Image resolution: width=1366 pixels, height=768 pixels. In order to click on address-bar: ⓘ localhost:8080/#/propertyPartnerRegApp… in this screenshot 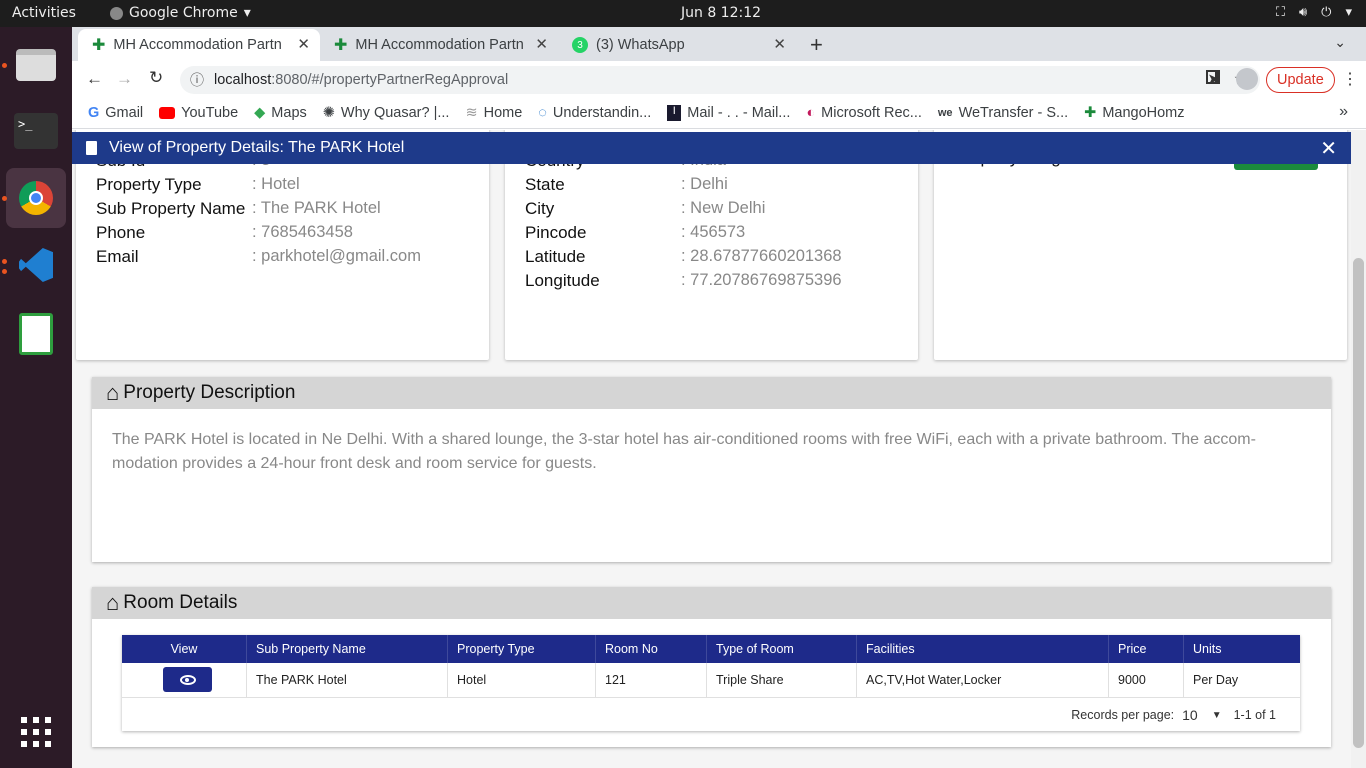, I will do `click(720, 80)`.